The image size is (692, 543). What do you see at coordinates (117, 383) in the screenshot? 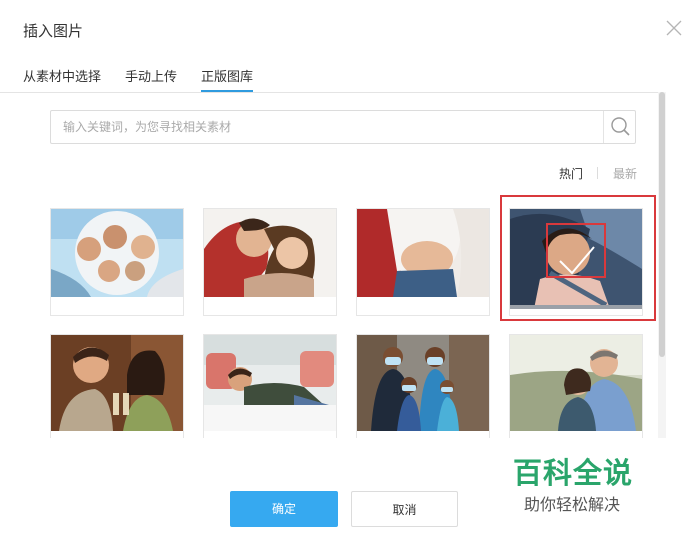
I see `couple-toast-photo` at bounding box center [117, 383].